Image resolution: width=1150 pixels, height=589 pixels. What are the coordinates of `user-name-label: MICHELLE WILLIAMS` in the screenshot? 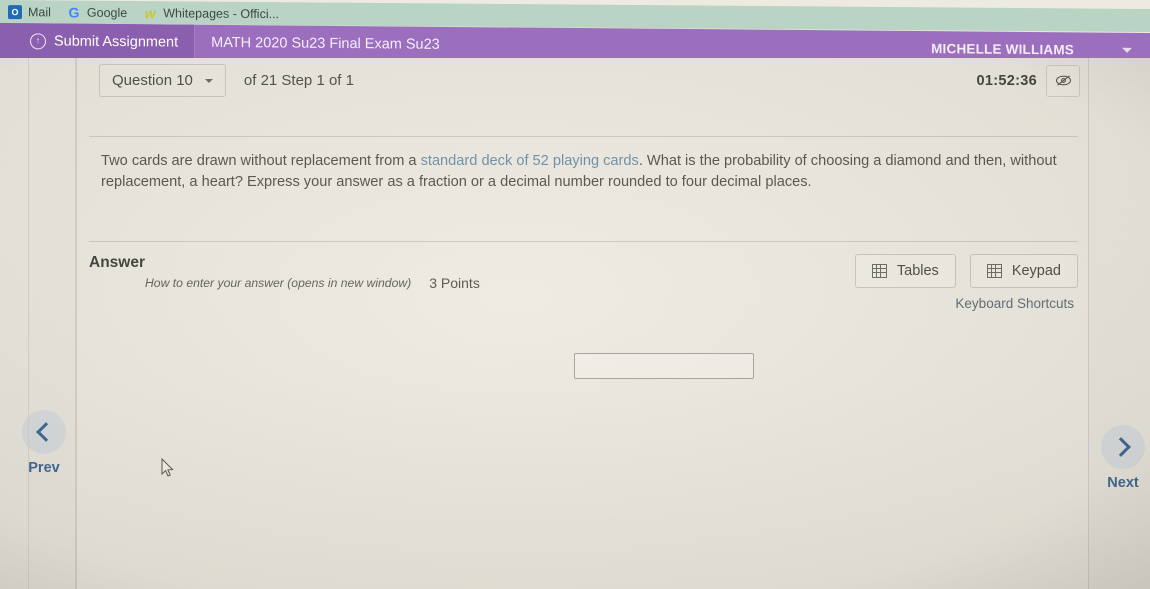 It's located at (1002, 49).